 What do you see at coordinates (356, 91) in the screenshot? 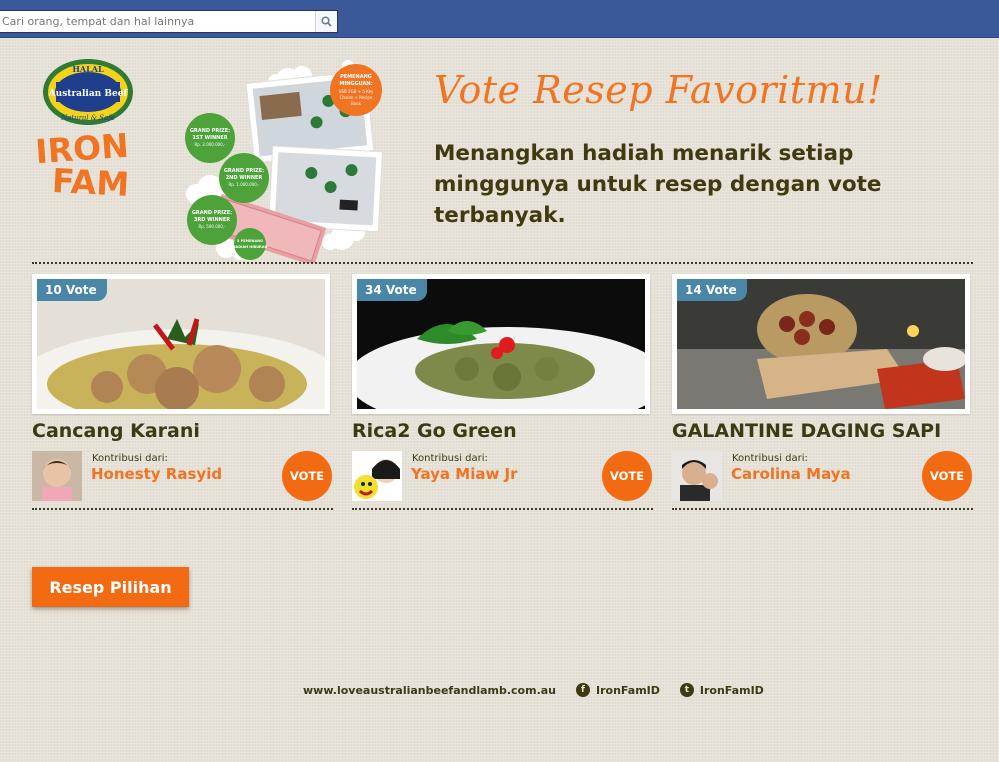
I see `svg-text: USB 2GB + 5 Key` at bounding box center [356, 91].